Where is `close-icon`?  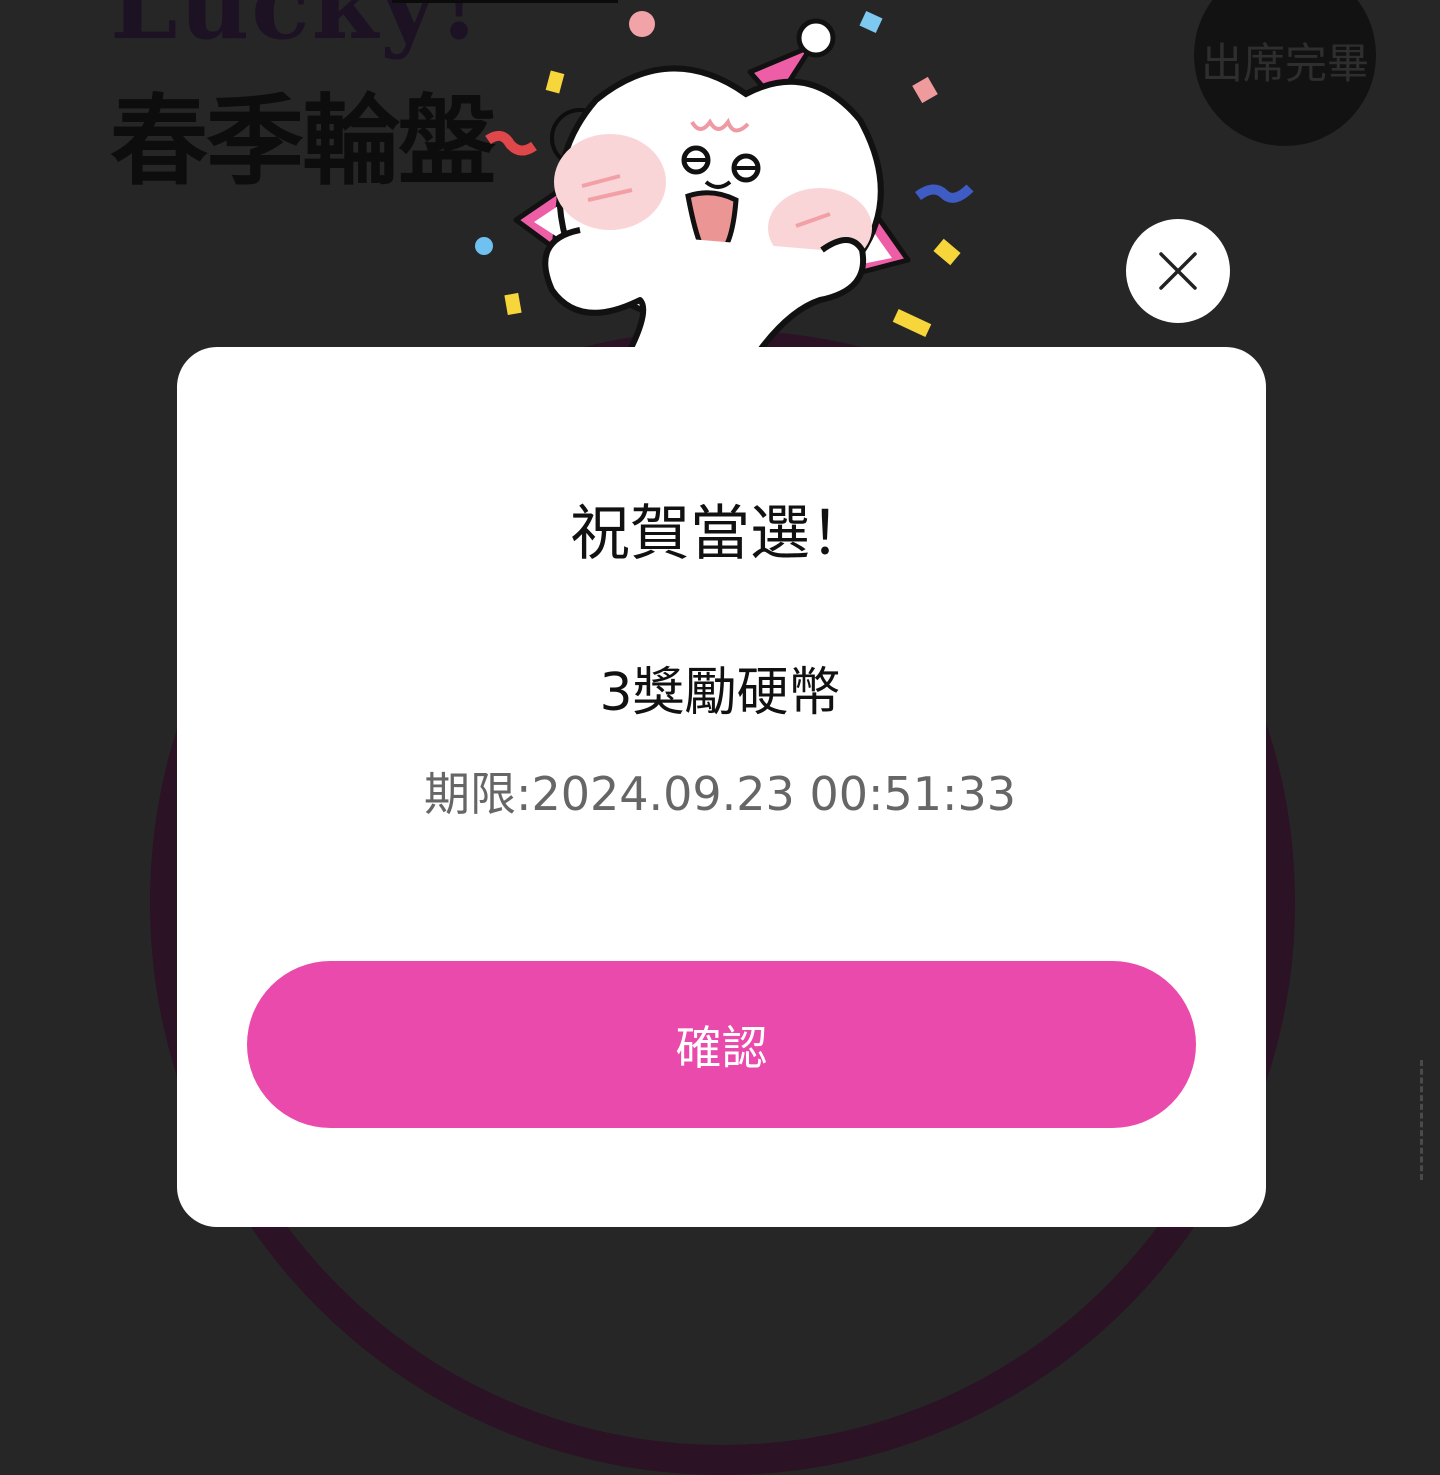
close-icon is located at coordinates (1178, 271).